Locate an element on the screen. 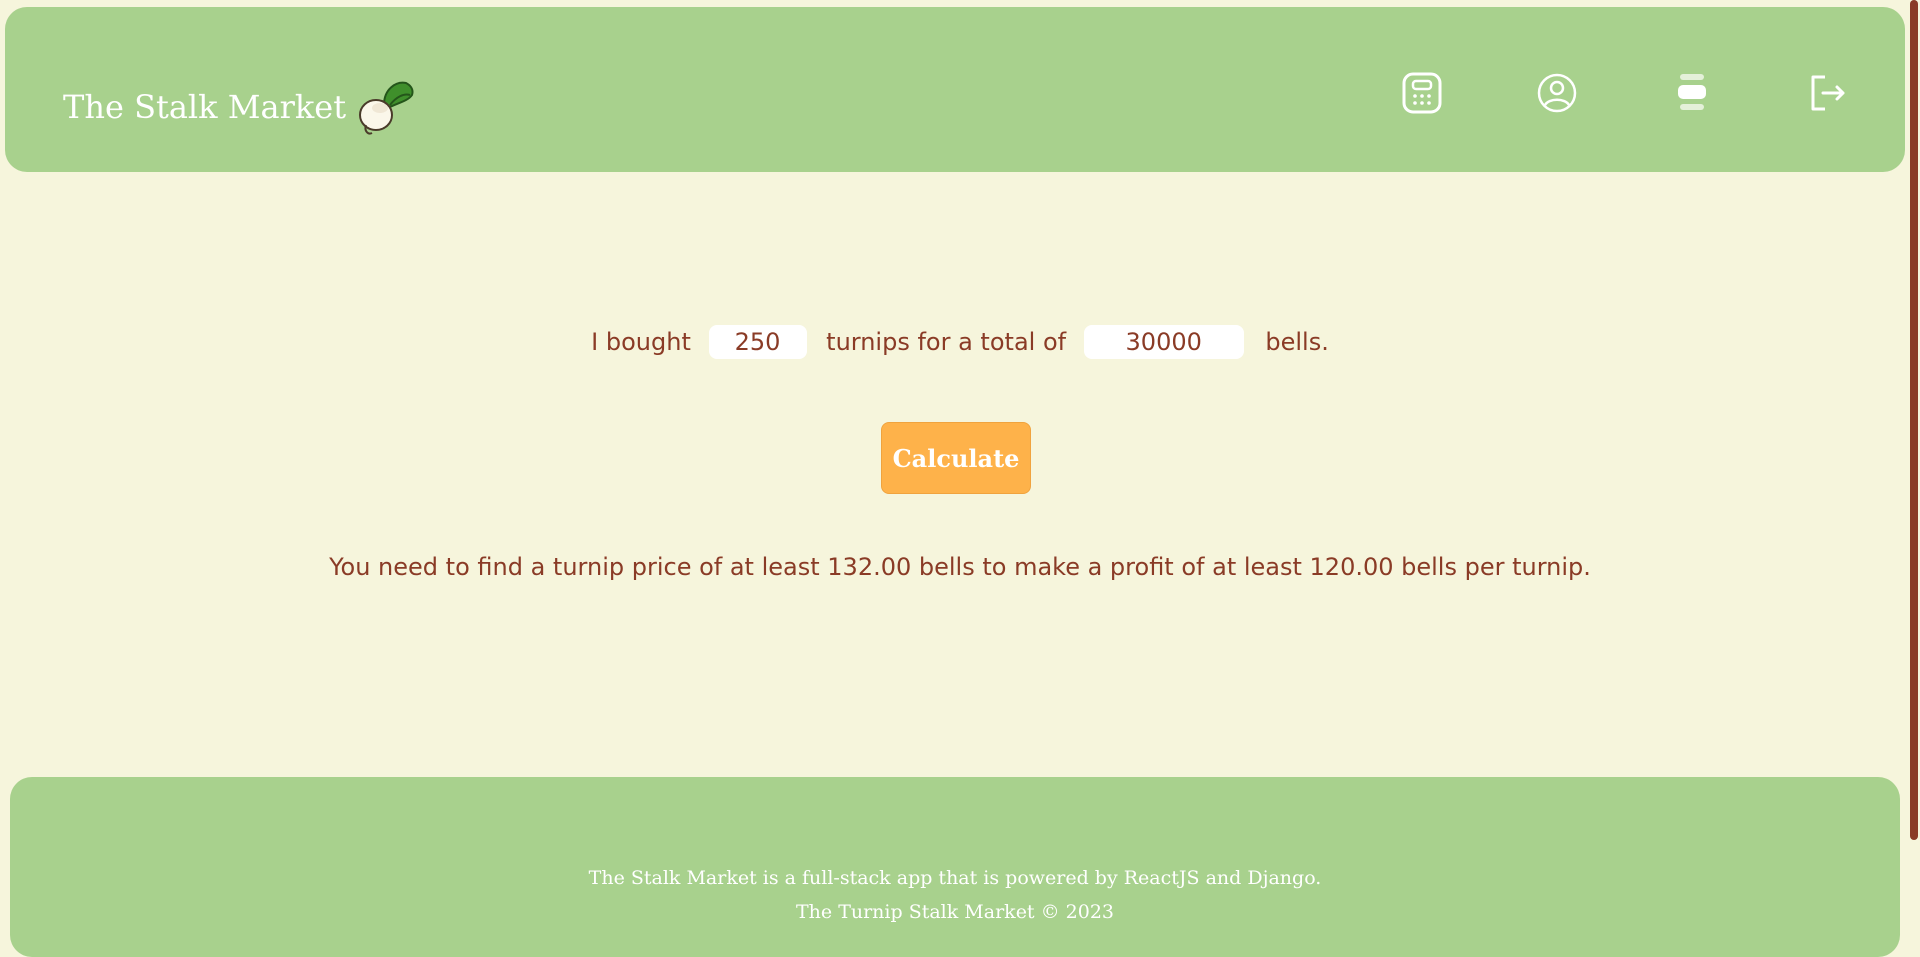 Image resolution: width=1920 pixels, height=957 pixels. scrollbar-thumb is located at coordinates (1914, 420).